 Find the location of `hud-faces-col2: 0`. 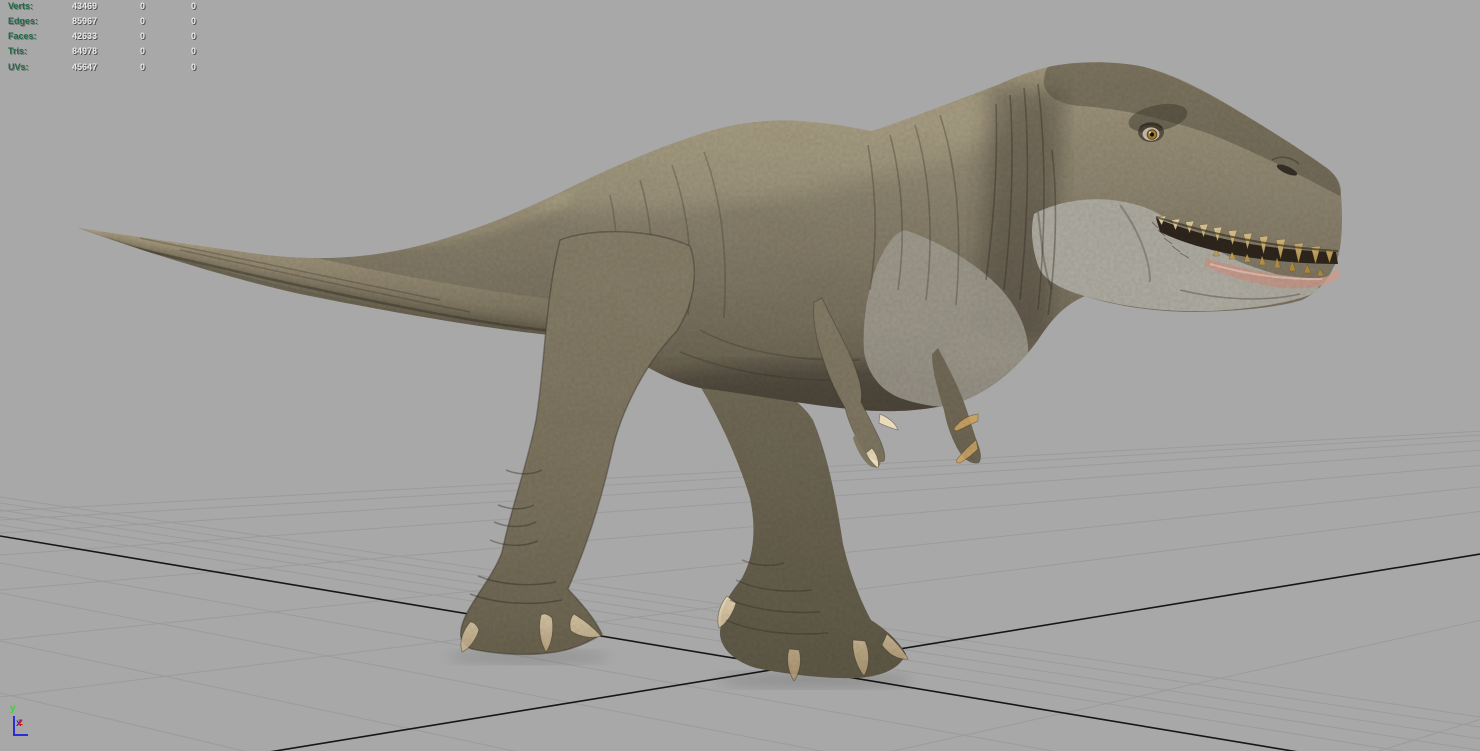

hud-faces-col2: 0 is located at coordinates (142, 36).